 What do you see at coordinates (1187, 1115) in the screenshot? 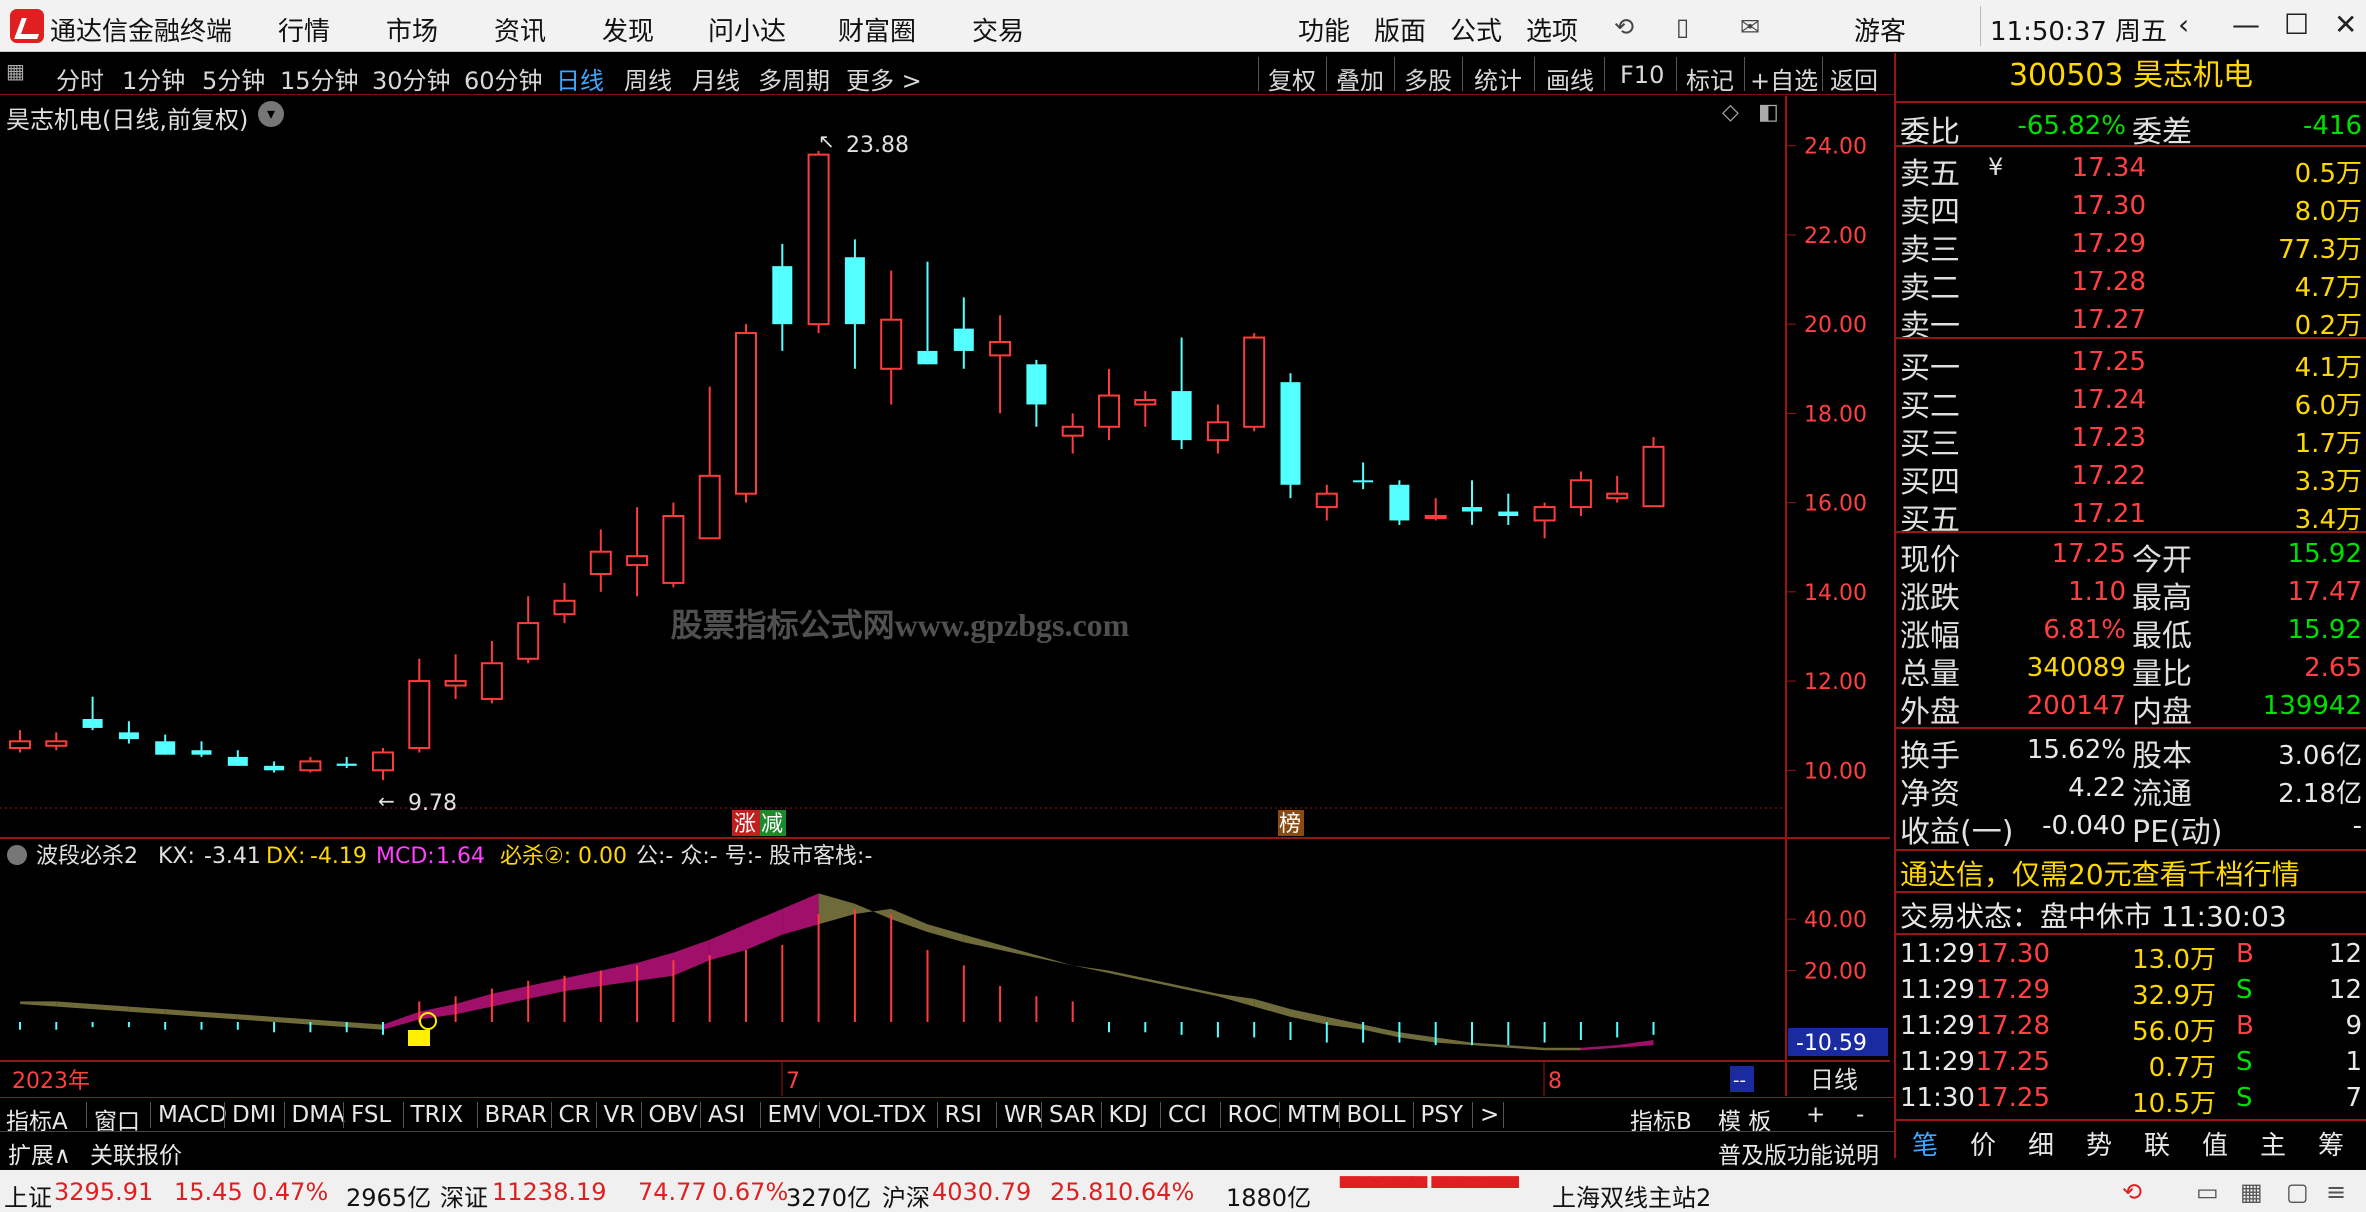
I see `indicator-tab: CCI` at bounding box center [1187, 1115].